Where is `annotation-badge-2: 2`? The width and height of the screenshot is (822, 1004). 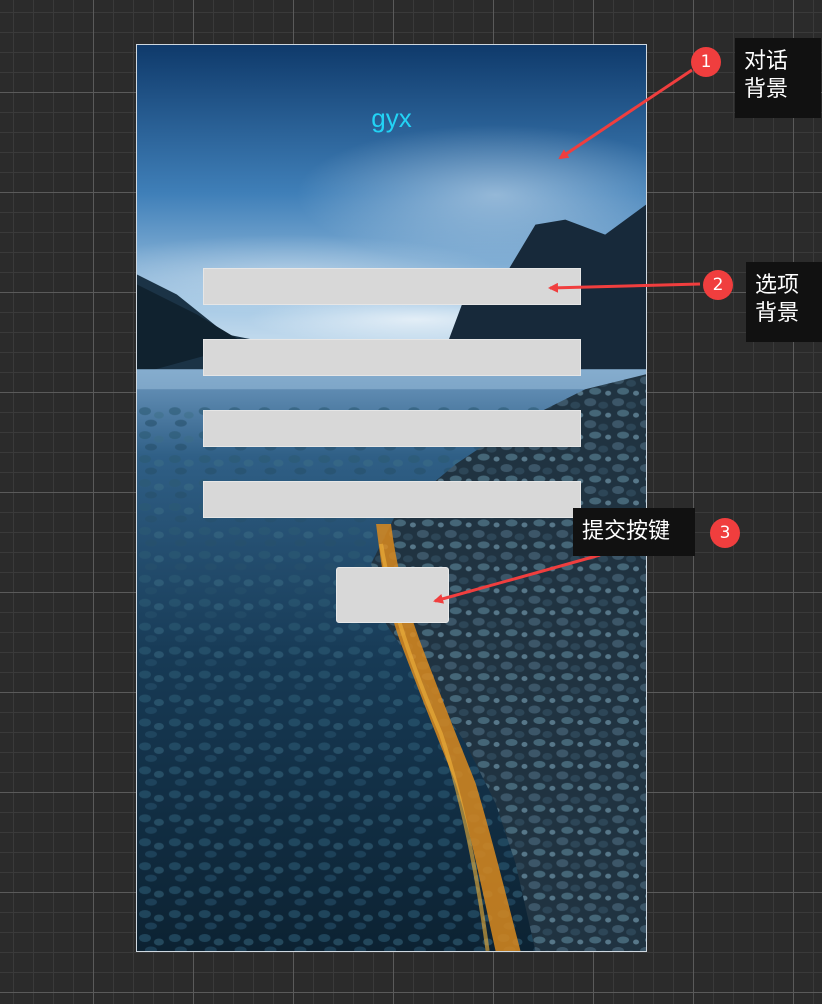 annotation-badge-2: 2 is located at coordinates (718, 285).